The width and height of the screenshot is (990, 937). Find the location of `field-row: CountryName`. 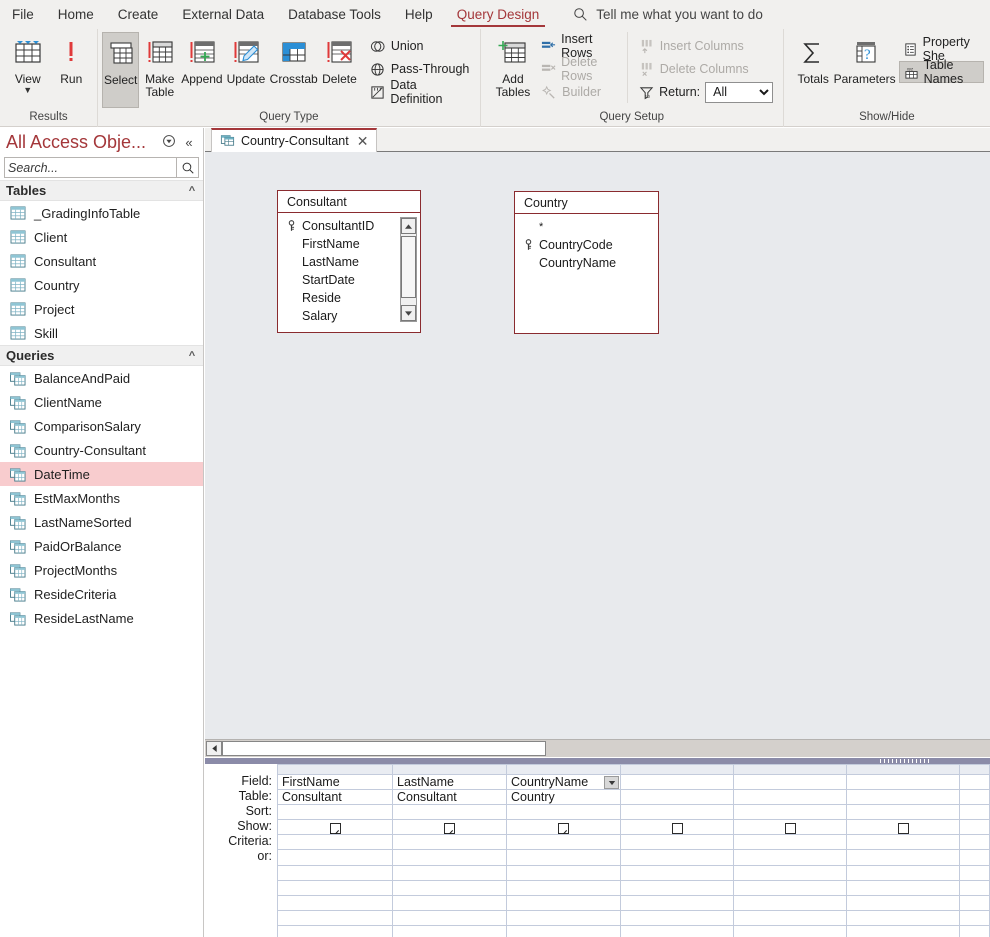

field-row: CountryName is located at coordinates (586, 263).